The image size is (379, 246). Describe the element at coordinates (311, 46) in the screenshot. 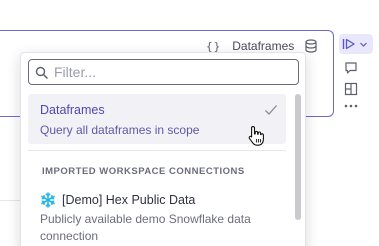

I see `database-icon` at that location.